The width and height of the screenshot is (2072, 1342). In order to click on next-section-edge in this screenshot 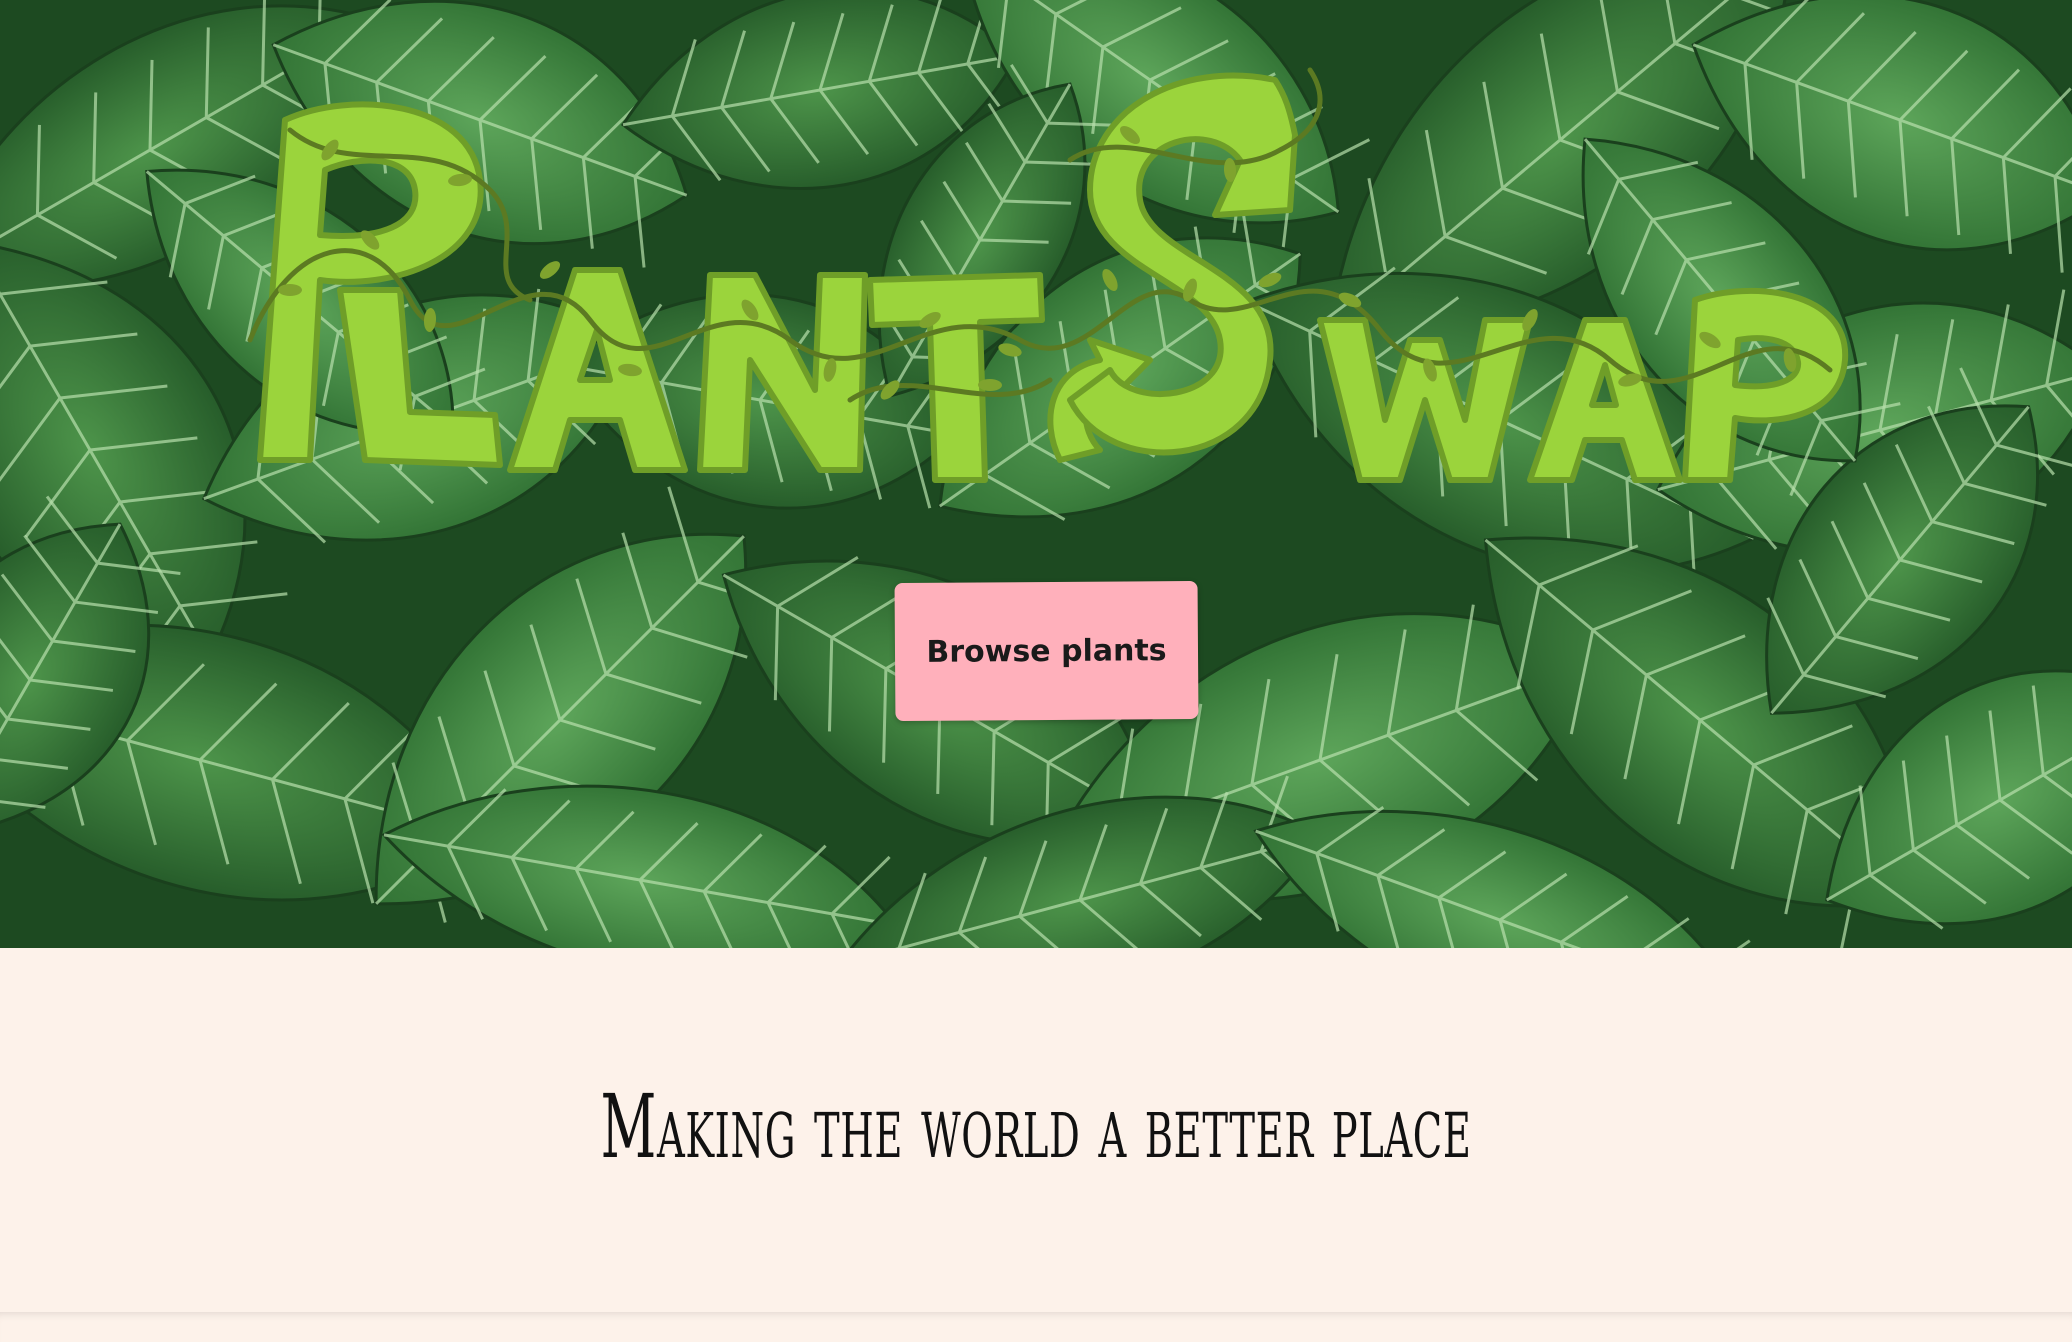, I will do `click(1036, 1327)`.